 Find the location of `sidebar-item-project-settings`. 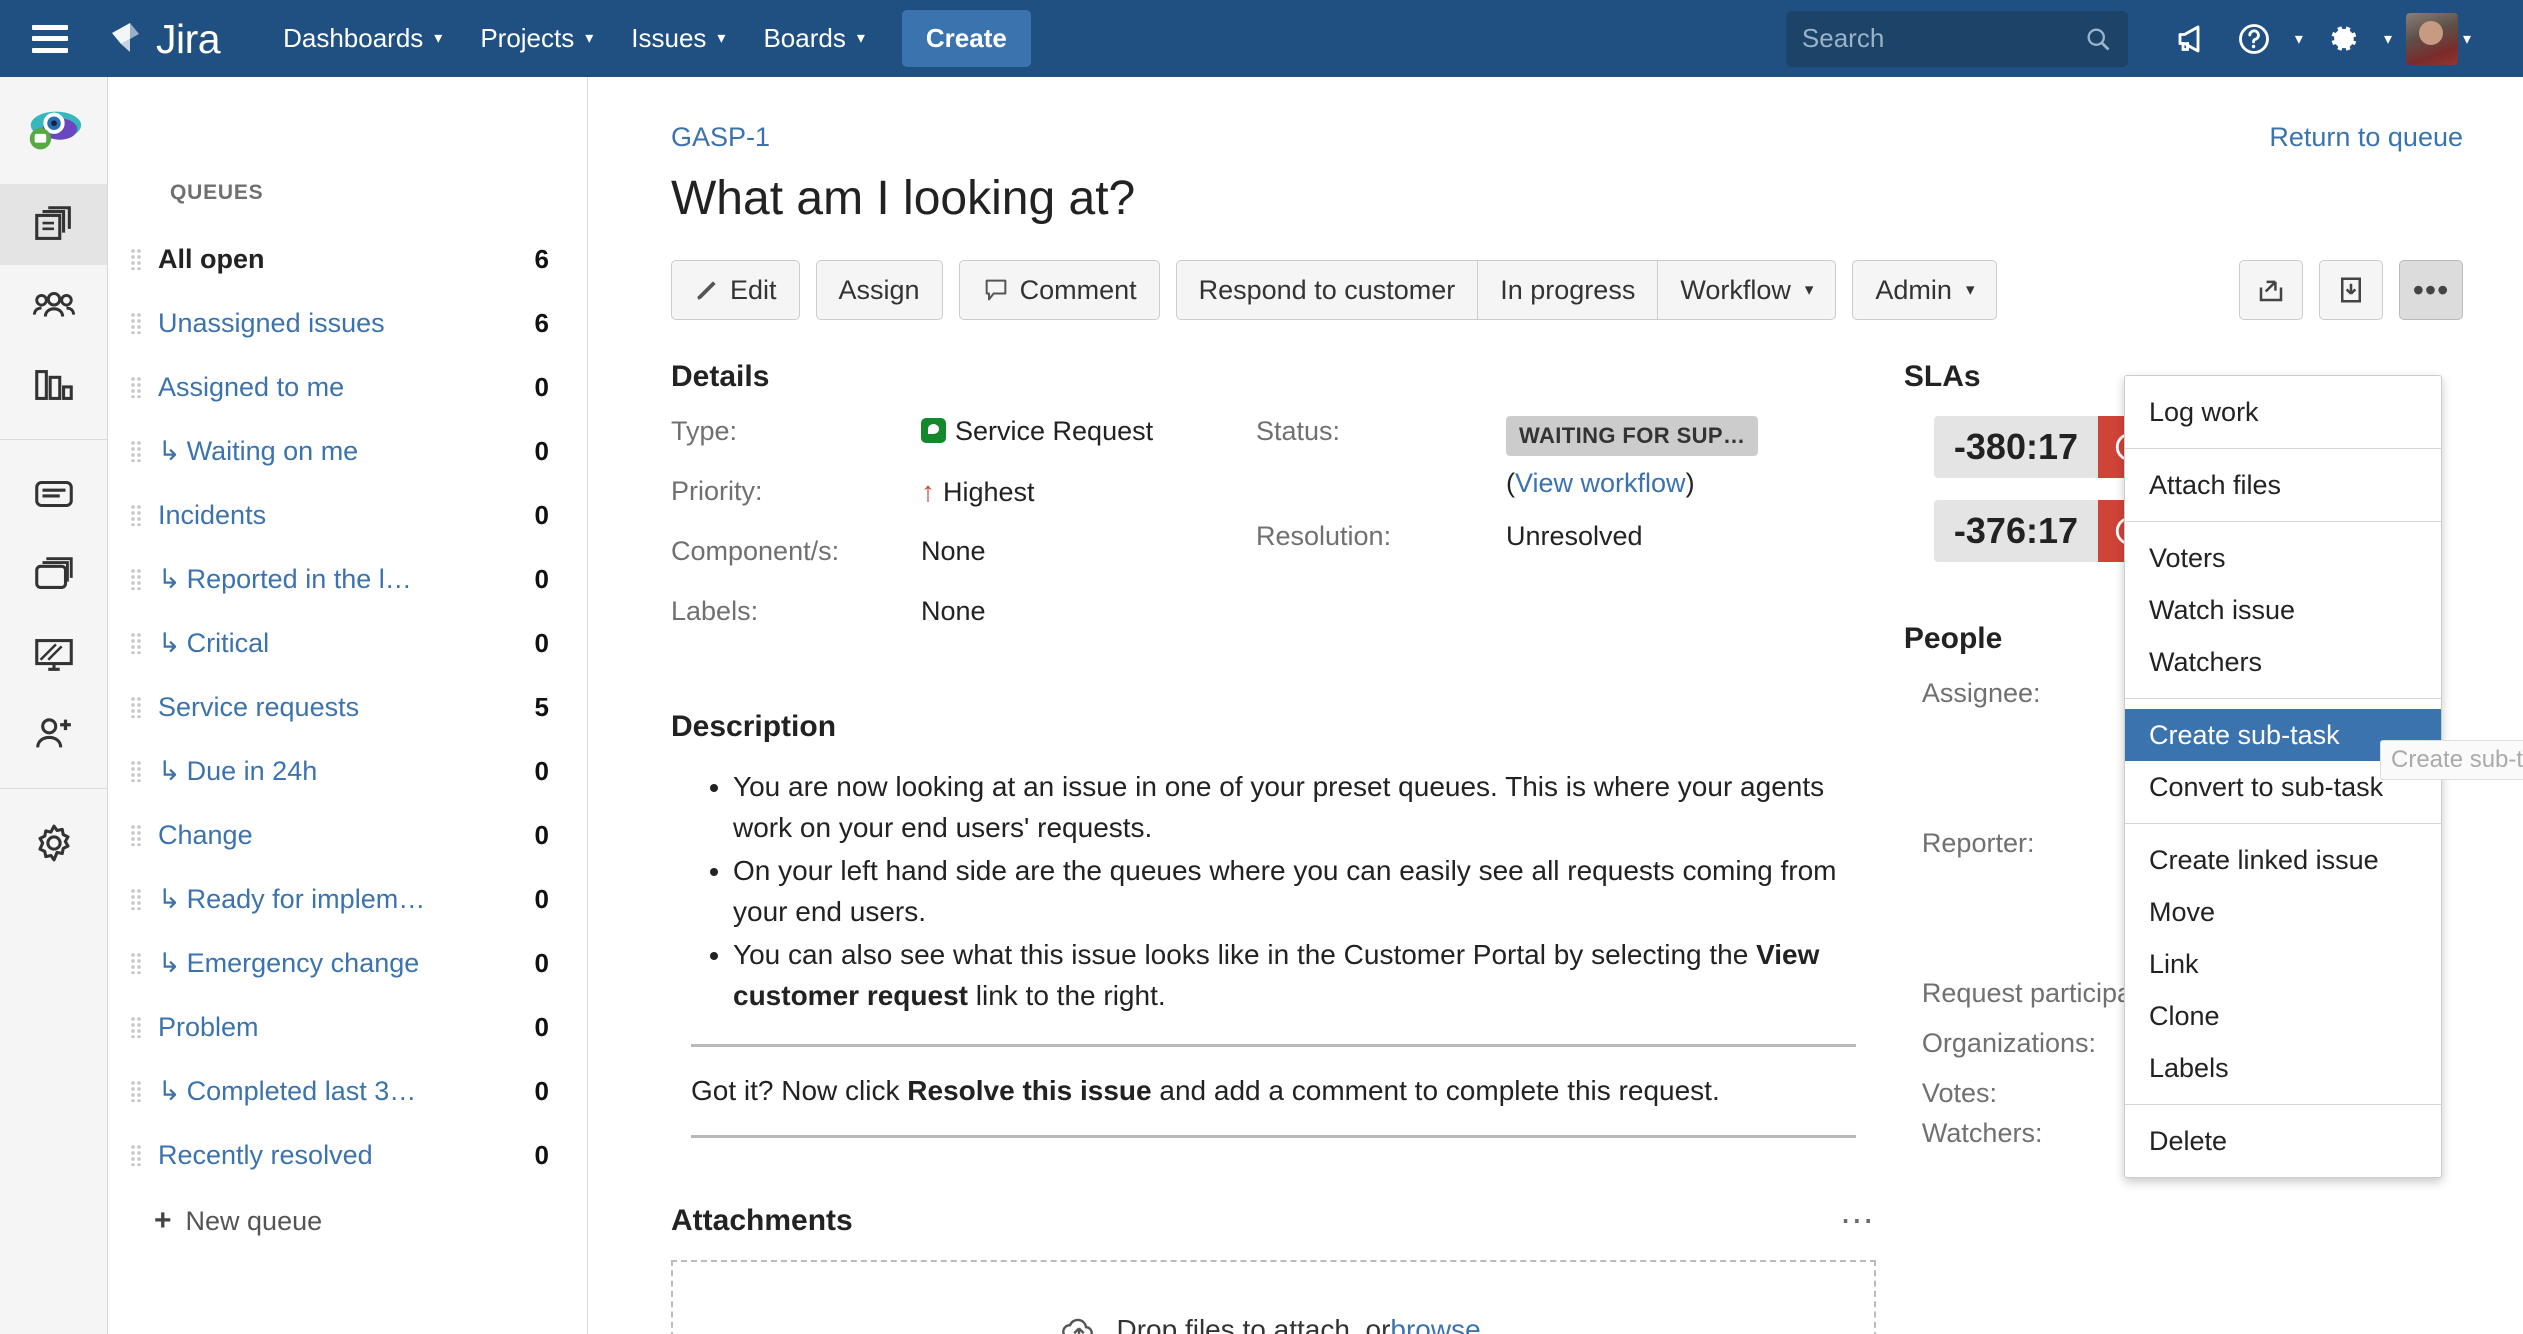

sidebar-item-project-settings is located at coordinates (53, 843).